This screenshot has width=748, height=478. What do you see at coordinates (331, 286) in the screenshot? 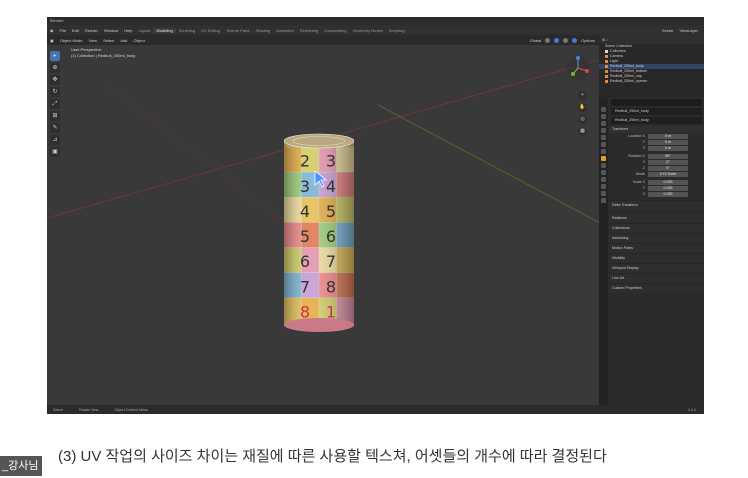
I see `uv-number-label: 8` at bounding box center [331, 286].